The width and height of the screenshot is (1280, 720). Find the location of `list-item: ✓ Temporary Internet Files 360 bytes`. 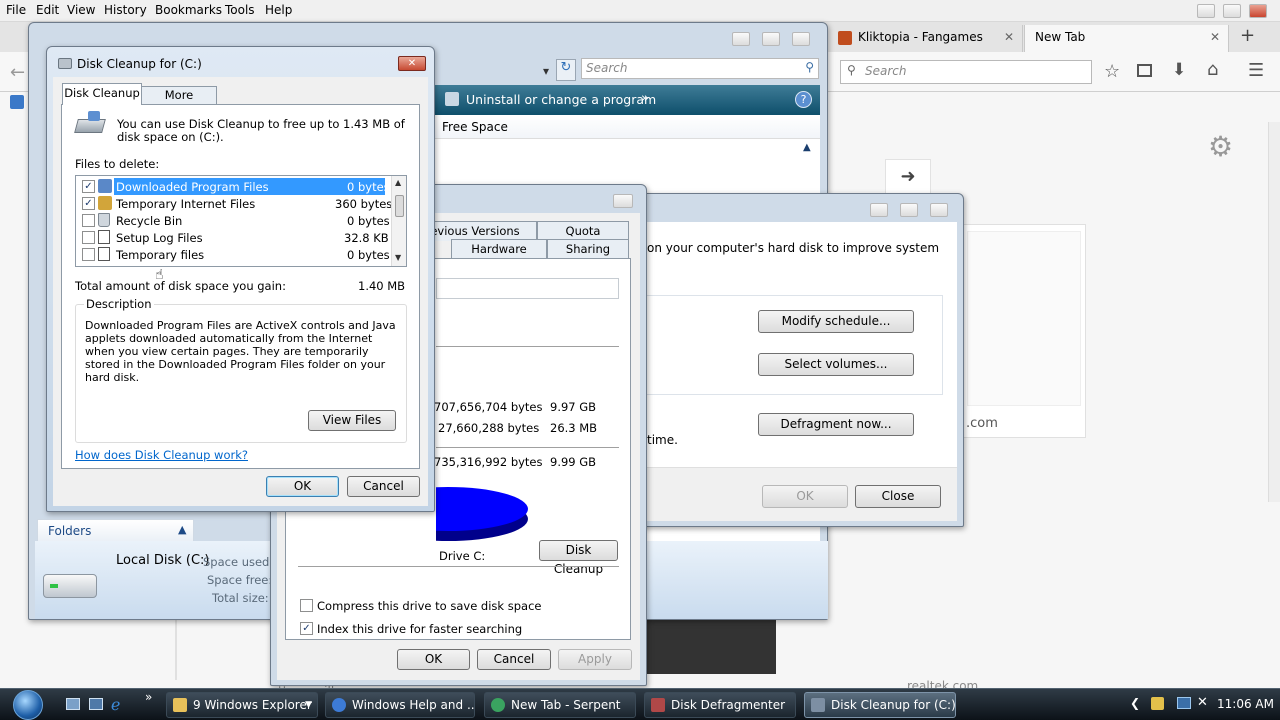

list-item: ✓ Temporary Internet Files 360 bytes is located at coordinates (235, 203).